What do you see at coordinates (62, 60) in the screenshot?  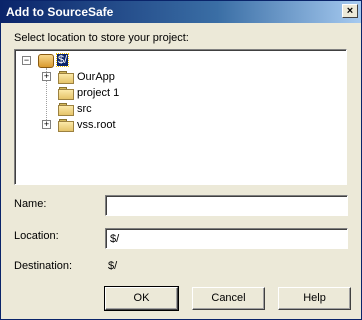 I see `tree-root-label: $/` at bounding box center [62, 60].